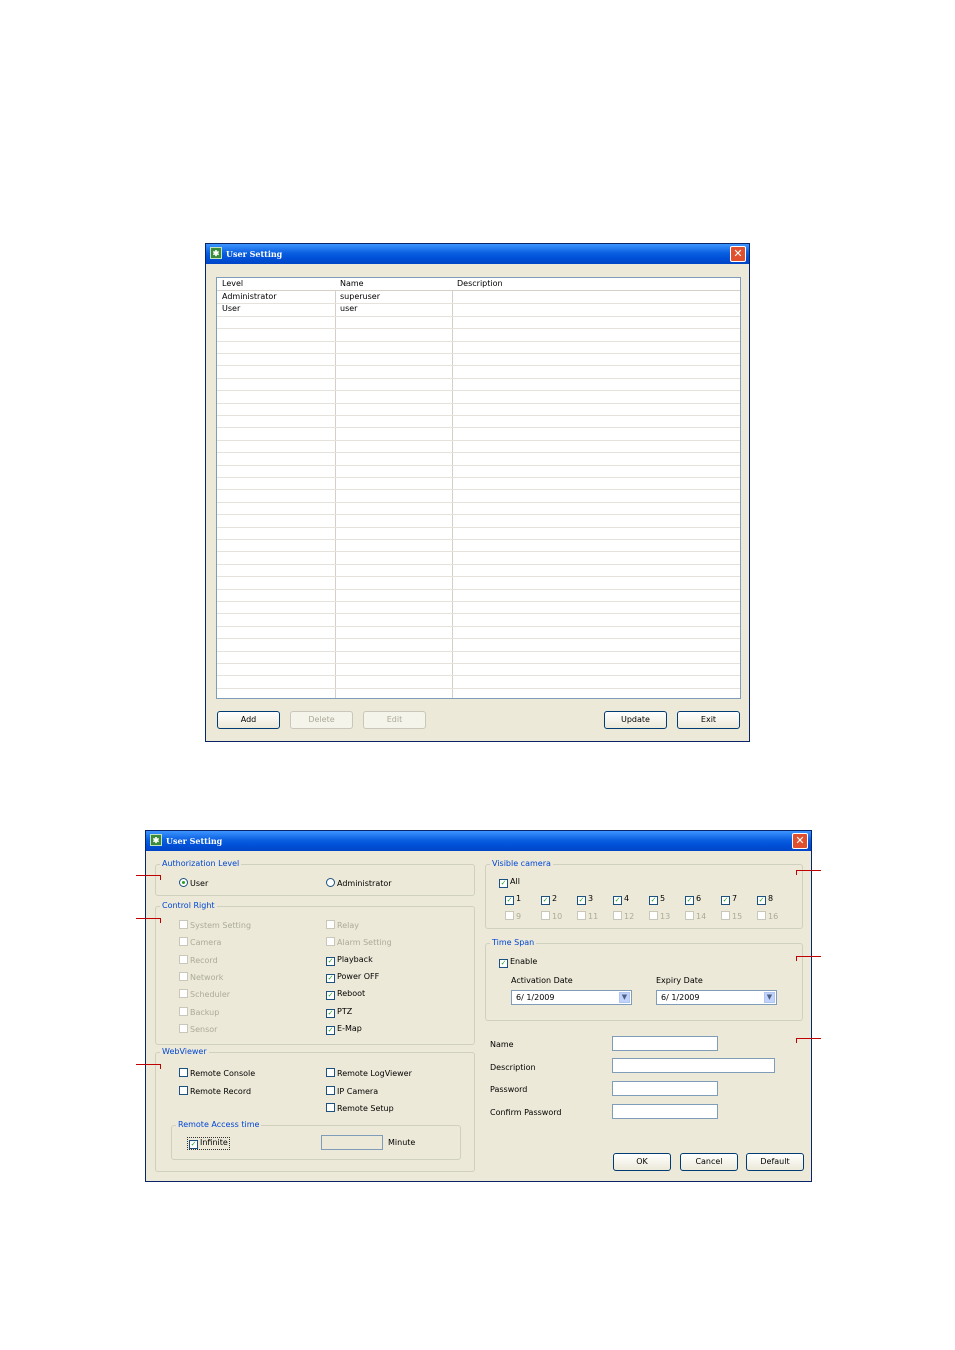  What do you see at coordinates (352, 977) in the screenshot?
I see `checkbox-control-right: ✓ Power OFF` at bounding box center [352, 977].